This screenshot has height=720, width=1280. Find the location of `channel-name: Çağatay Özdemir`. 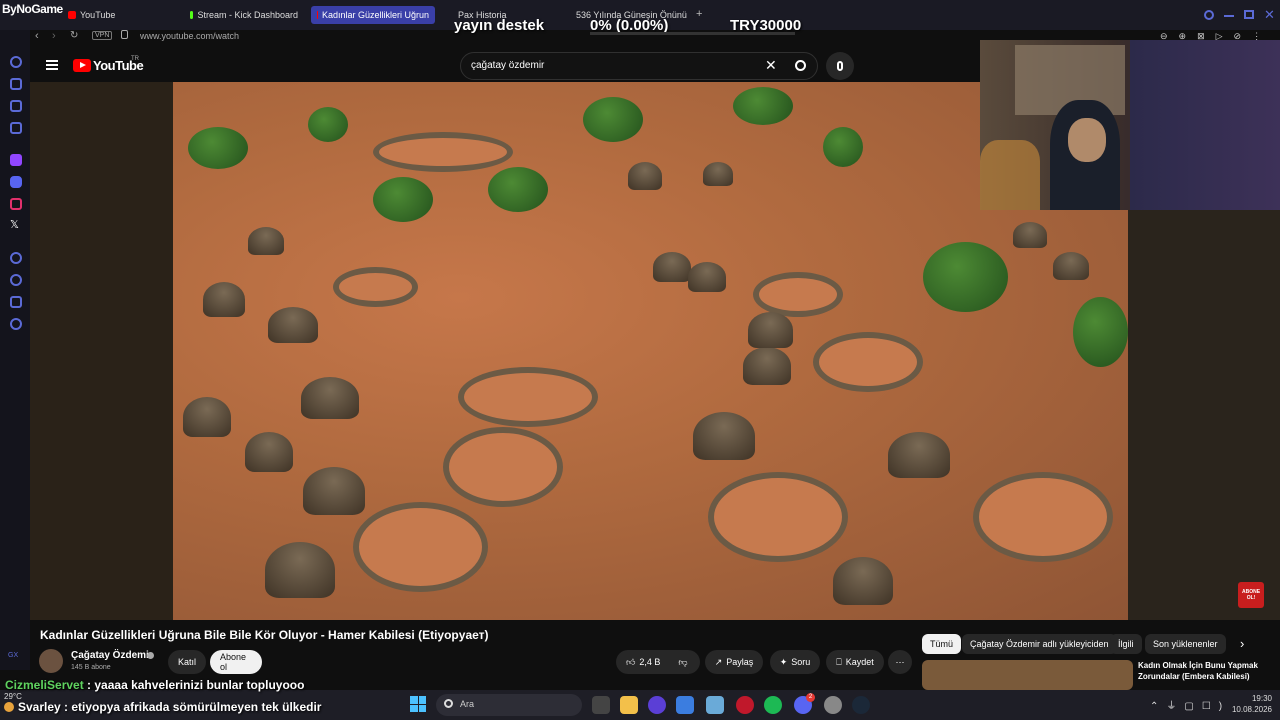

channel-name: Çağatay Özdemir is located at coordinates (112, 655).